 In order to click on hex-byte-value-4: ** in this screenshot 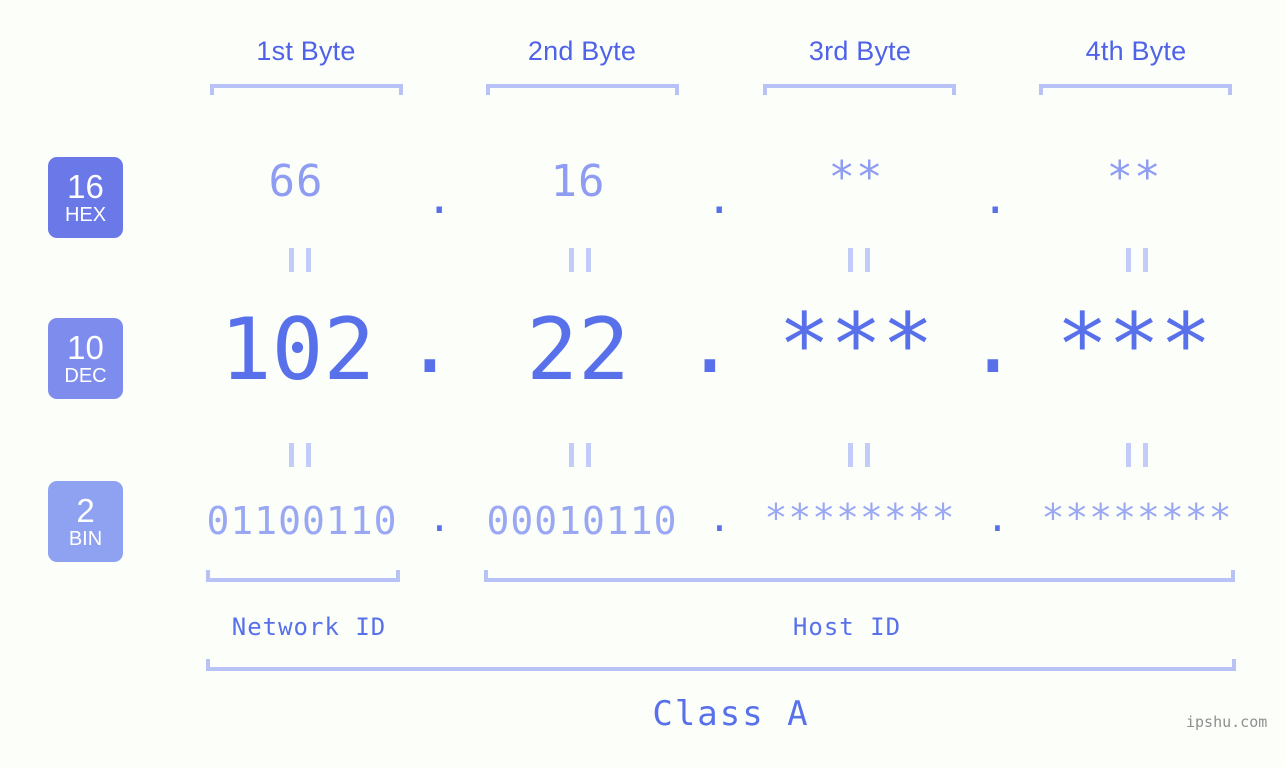, I will do `click(1134, 177)`.